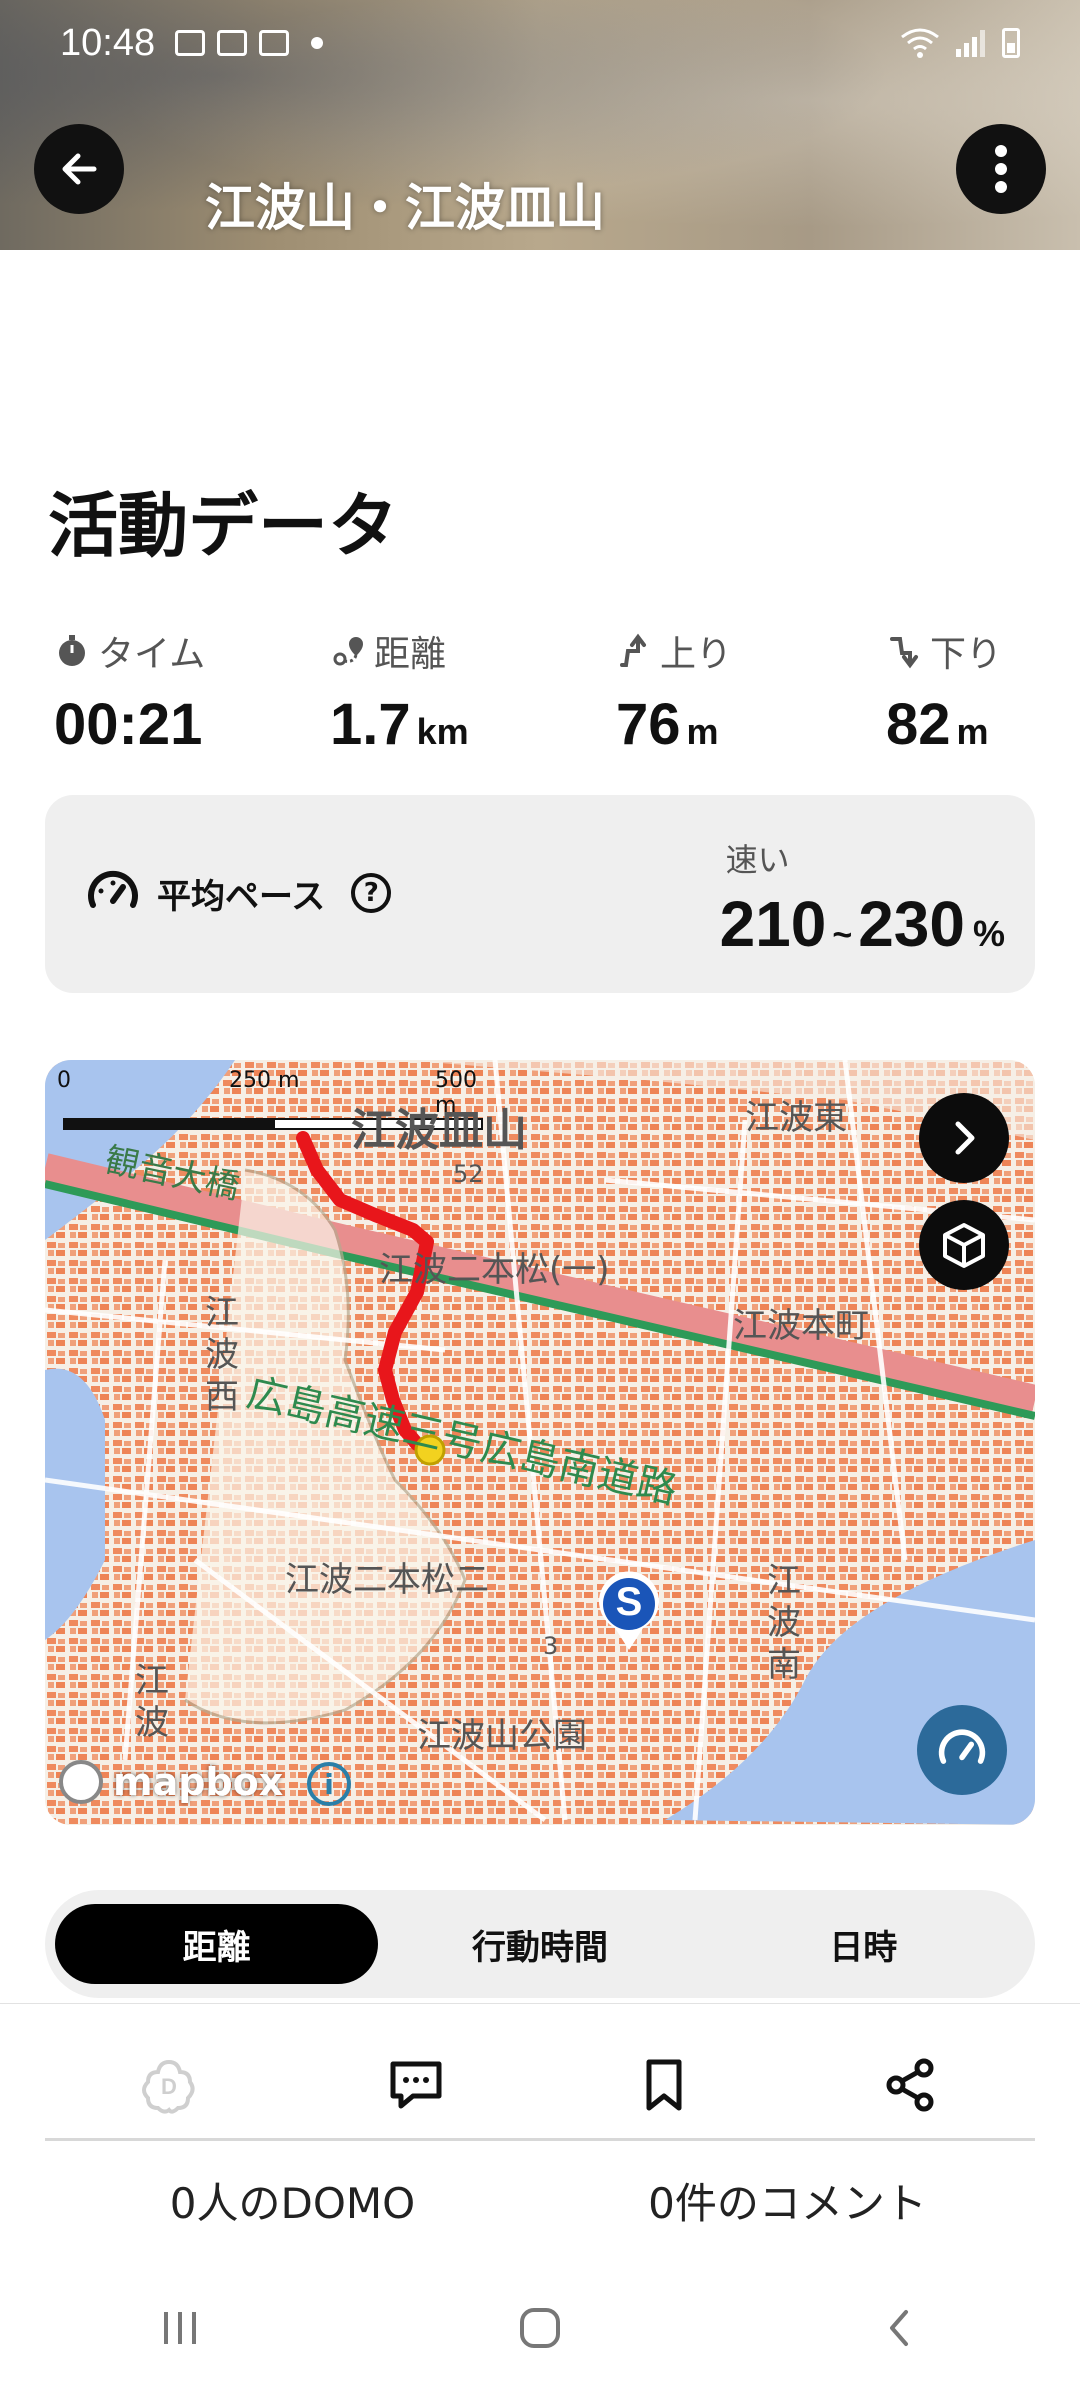  What do you see at coordinates (966, 654) in the screenshot?
I see `stat-descent-label: 下り` at bounding box center [966, 654].